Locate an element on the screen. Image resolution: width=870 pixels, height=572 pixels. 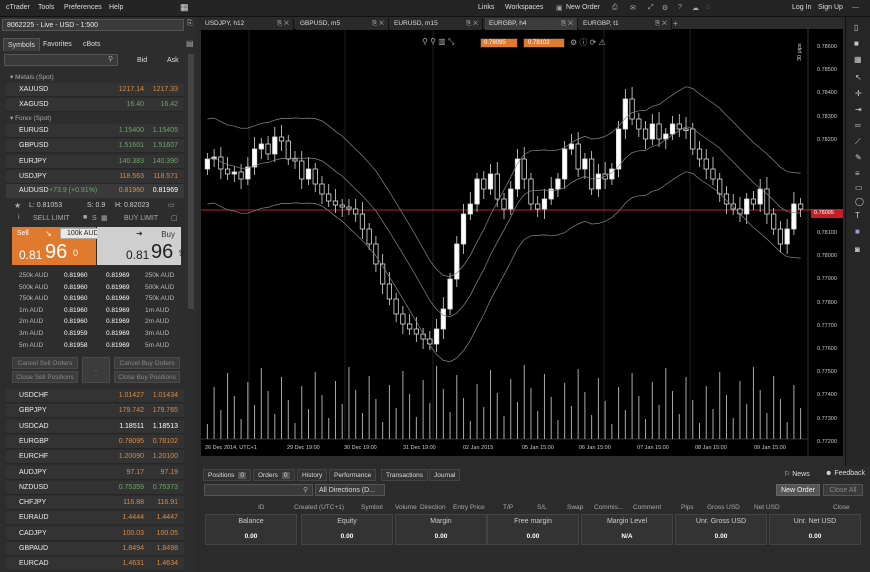
symbol-row: EURUSD 1.15400 1.15405 is located at coordinates (95, 131).